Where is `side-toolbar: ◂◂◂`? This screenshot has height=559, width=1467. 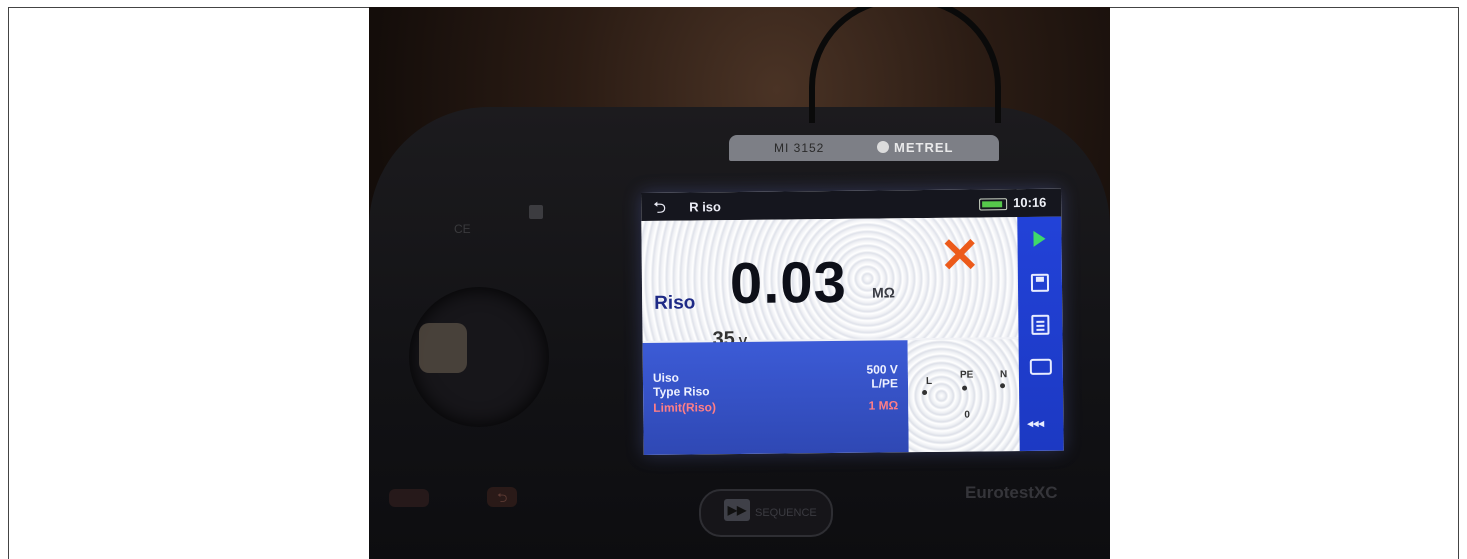
side-toolbar: ◂◂◂ is located at coordinates (1040, 334).